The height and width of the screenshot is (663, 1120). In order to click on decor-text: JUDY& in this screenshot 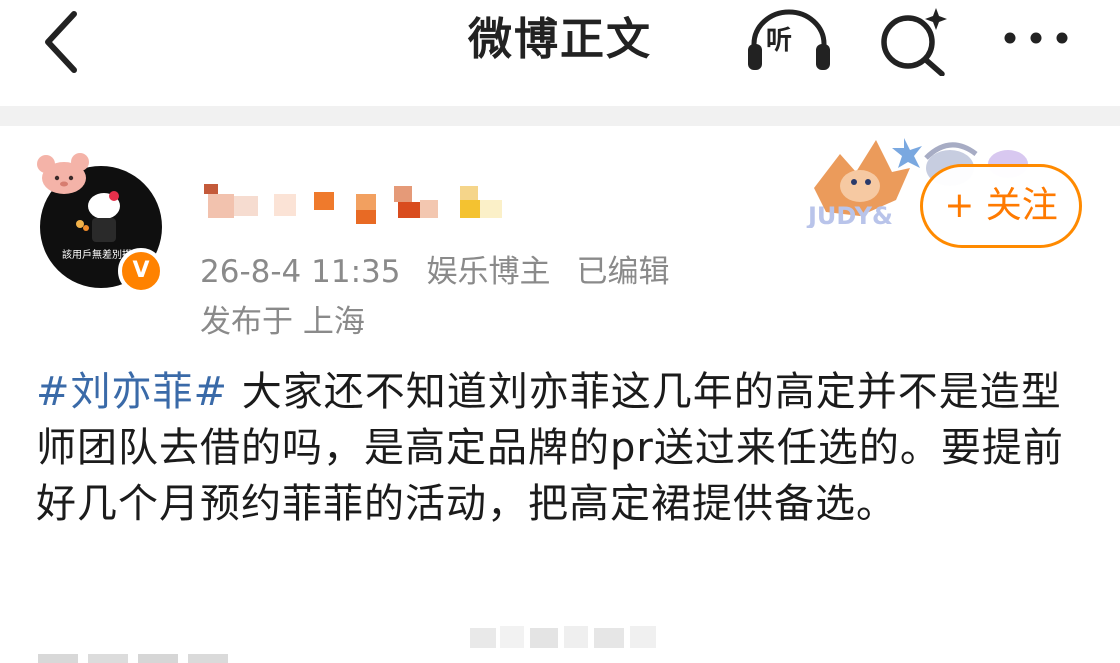, I will do `click(849, 215)`.